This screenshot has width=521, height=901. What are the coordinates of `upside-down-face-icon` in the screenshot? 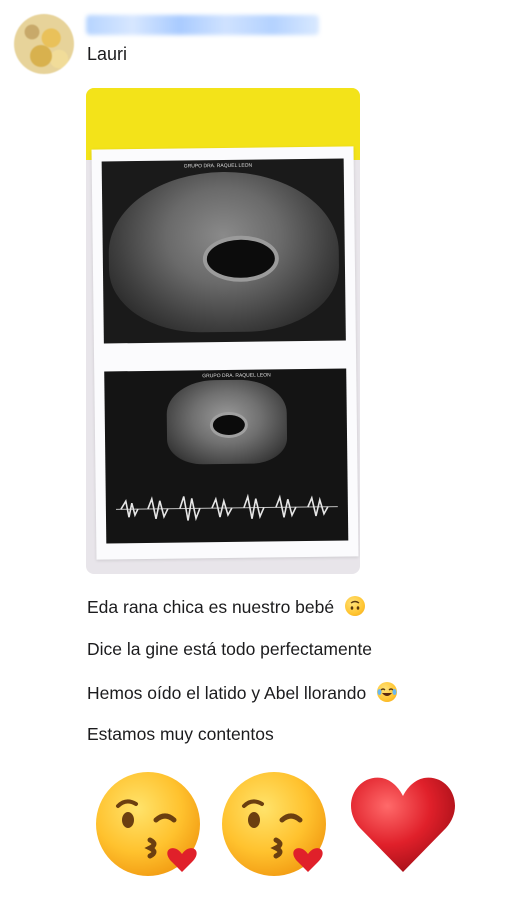 It's located at (355, 606).